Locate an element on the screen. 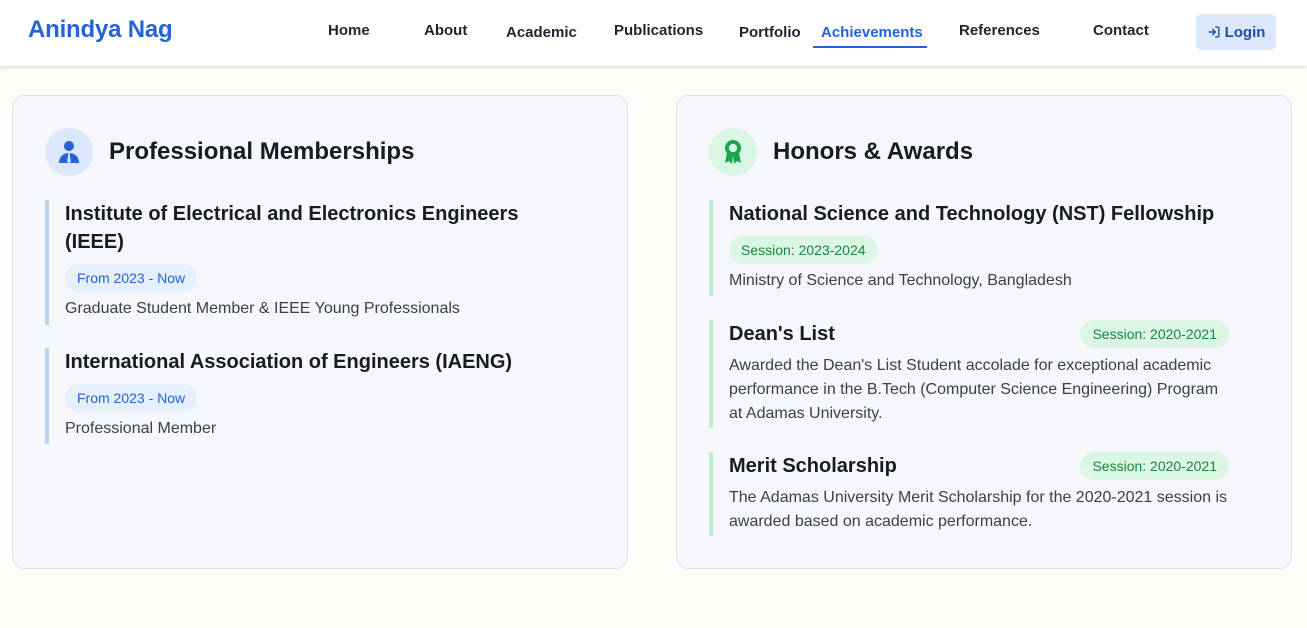 The width and height of the screenshot is (1307, 628). nav-academic: Academic is located at coordinates (541, 32).